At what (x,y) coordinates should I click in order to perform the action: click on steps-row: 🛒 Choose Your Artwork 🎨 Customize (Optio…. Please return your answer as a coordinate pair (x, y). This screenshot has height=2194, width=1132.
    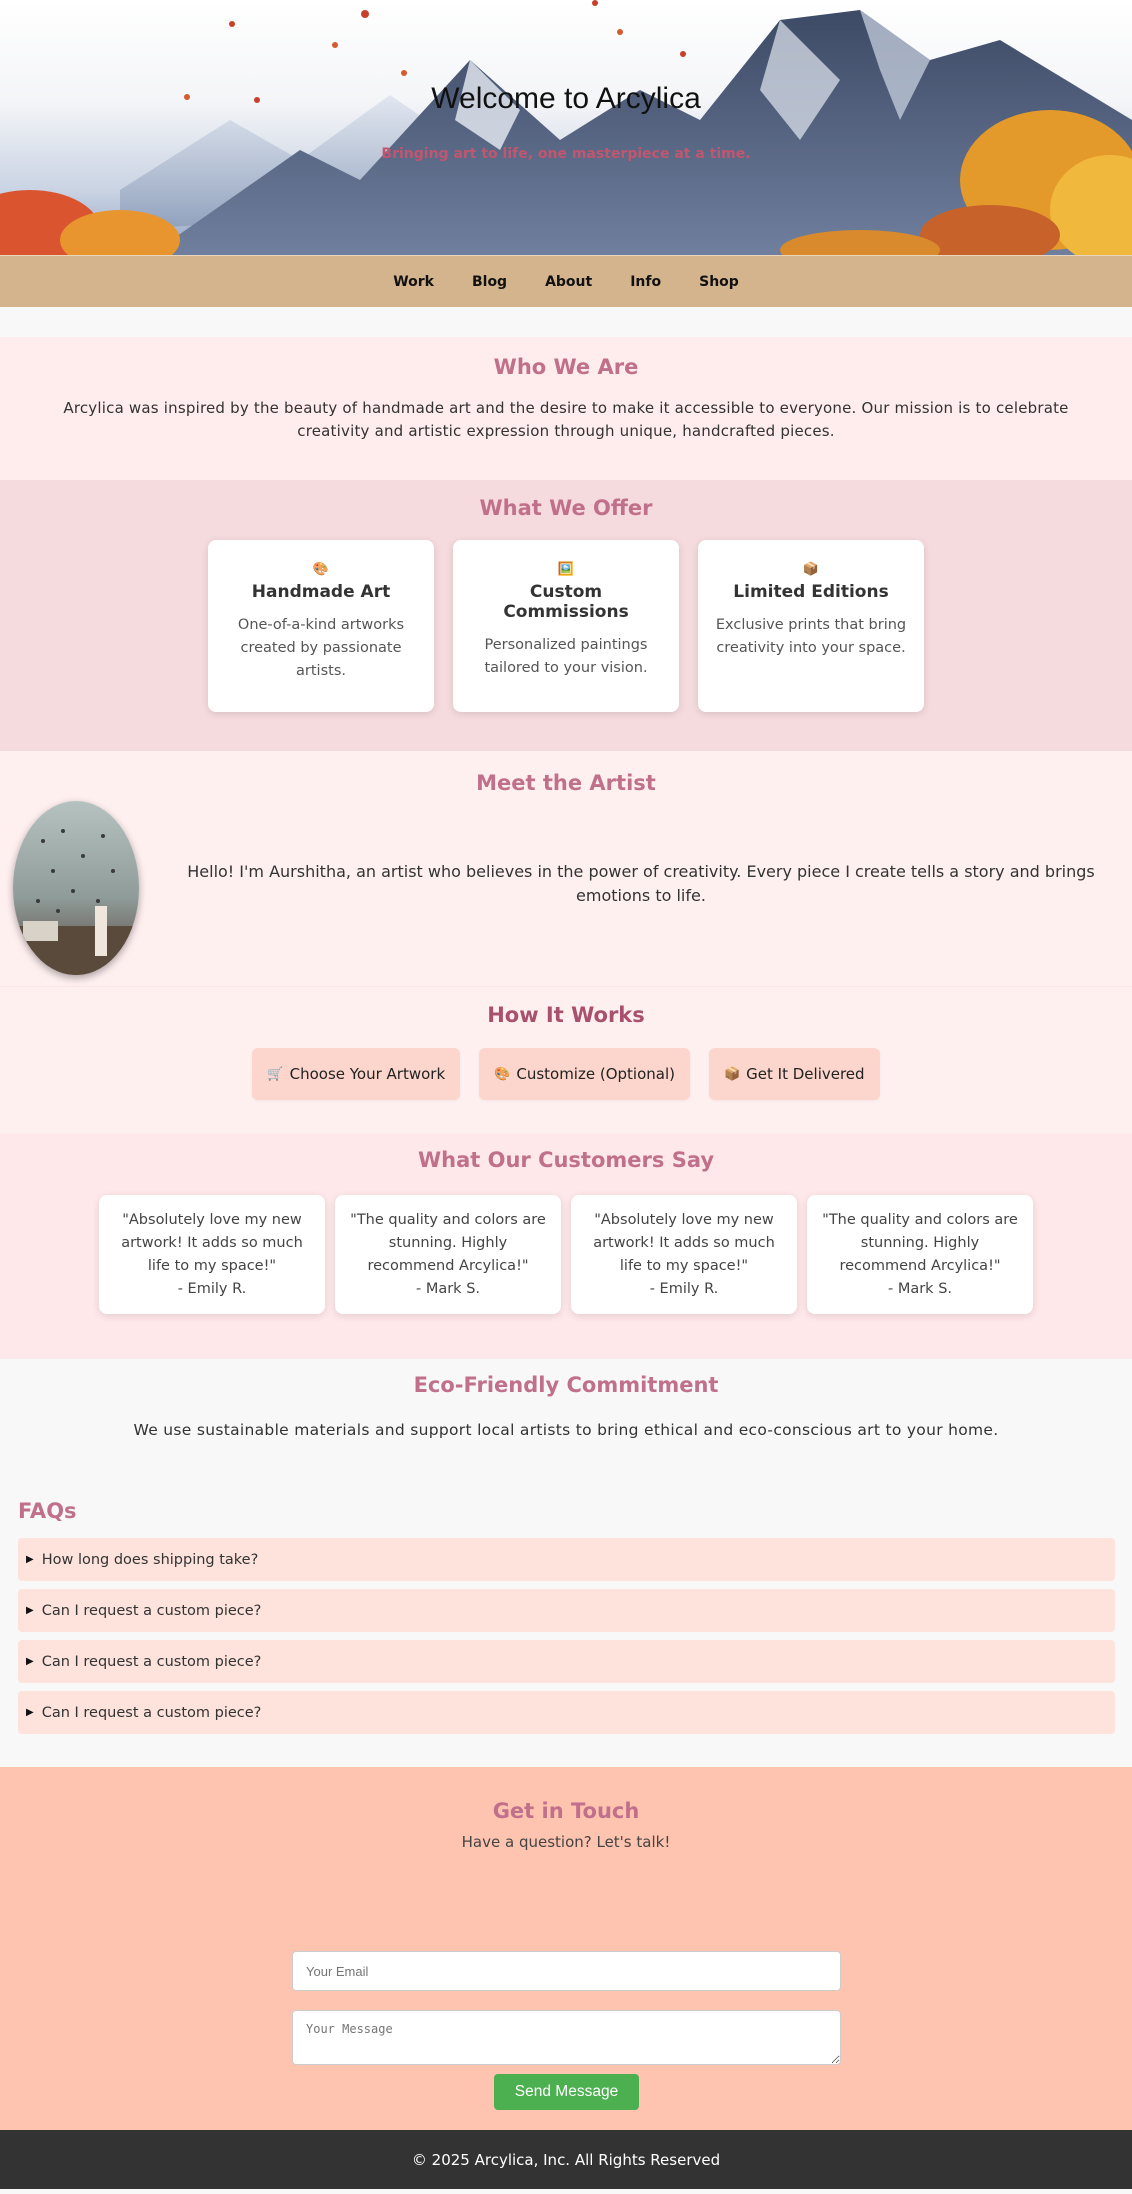
    Looking at the image, I should click on (566, 1074).